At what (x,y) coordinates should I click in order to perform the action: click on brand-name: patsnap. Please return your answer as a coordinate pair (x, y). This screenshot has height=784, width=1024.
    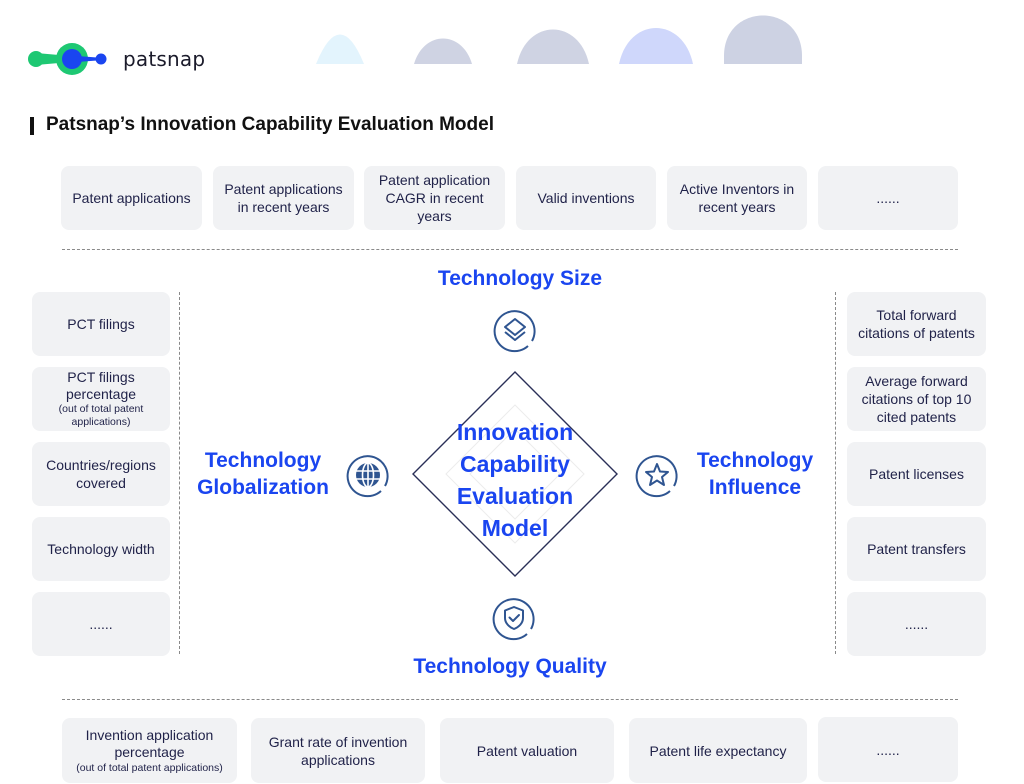
    Looking at the image, I should click on (164, 59).